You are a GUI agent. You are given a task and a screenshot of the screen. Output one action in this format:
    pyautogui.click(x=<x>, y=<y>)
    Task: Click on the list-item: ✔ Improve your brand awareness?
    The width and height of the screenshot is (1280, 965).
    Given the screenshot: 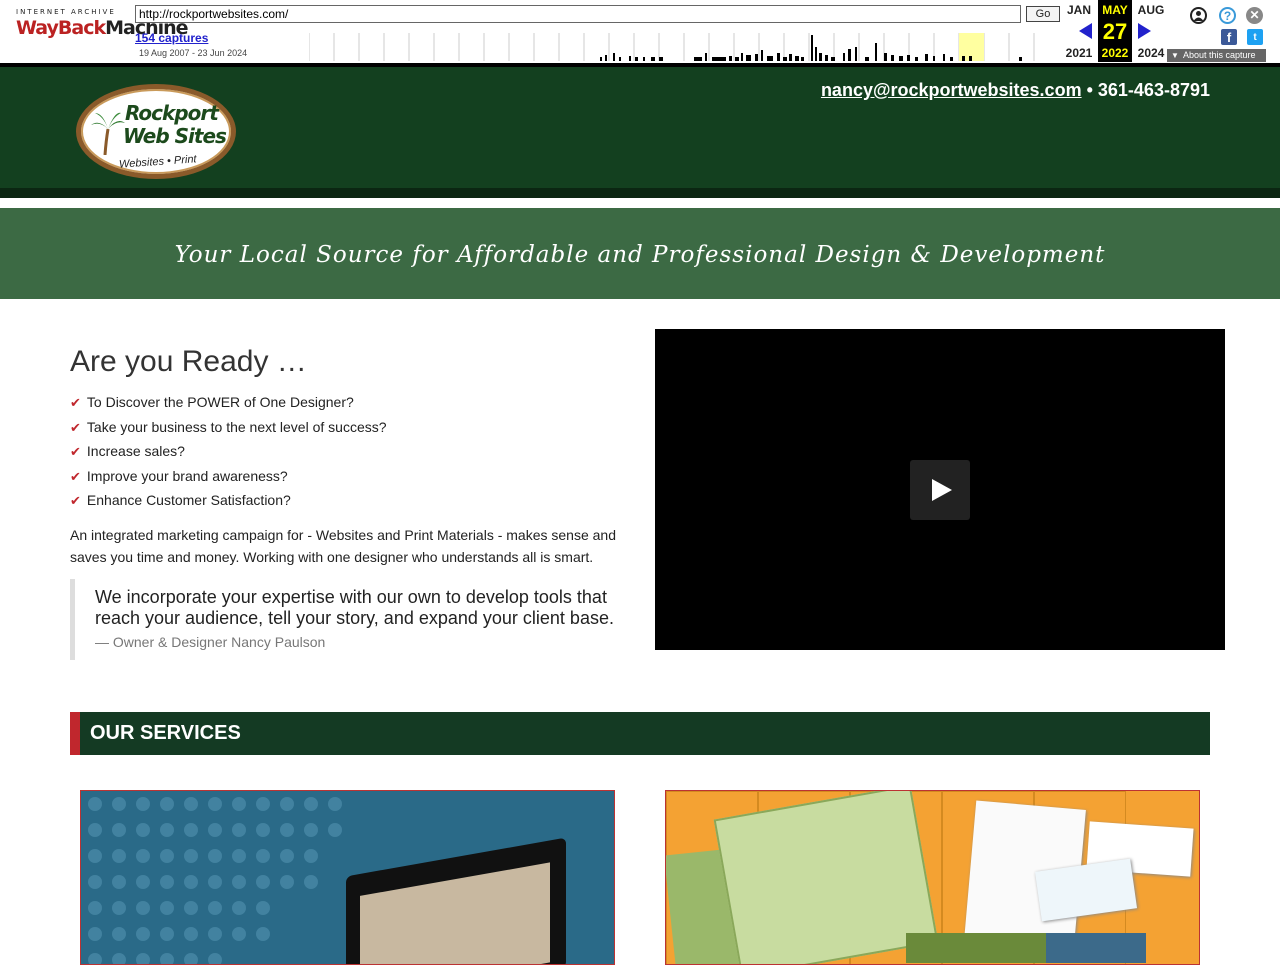 What is the action you would take?
    pyautogui.click(x=179, y=476)
    